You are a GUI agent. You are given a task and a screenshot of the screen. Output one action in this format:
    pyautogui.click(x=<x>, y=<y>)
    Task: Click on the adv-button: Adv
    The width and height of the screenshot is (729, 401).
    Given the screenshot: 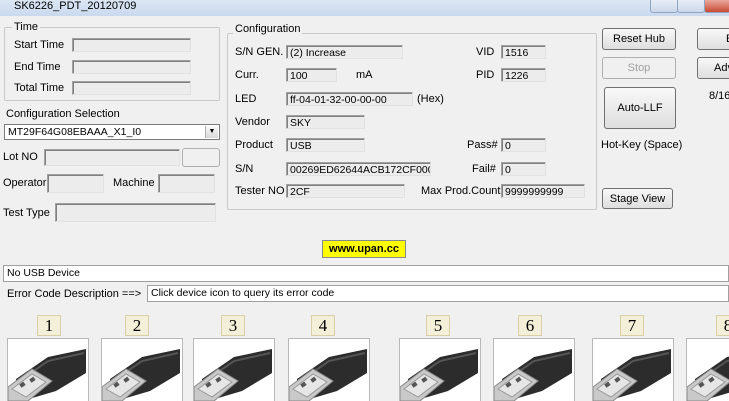 What is the action you would take?
    pyautogui.click(x=713, y=68)
    